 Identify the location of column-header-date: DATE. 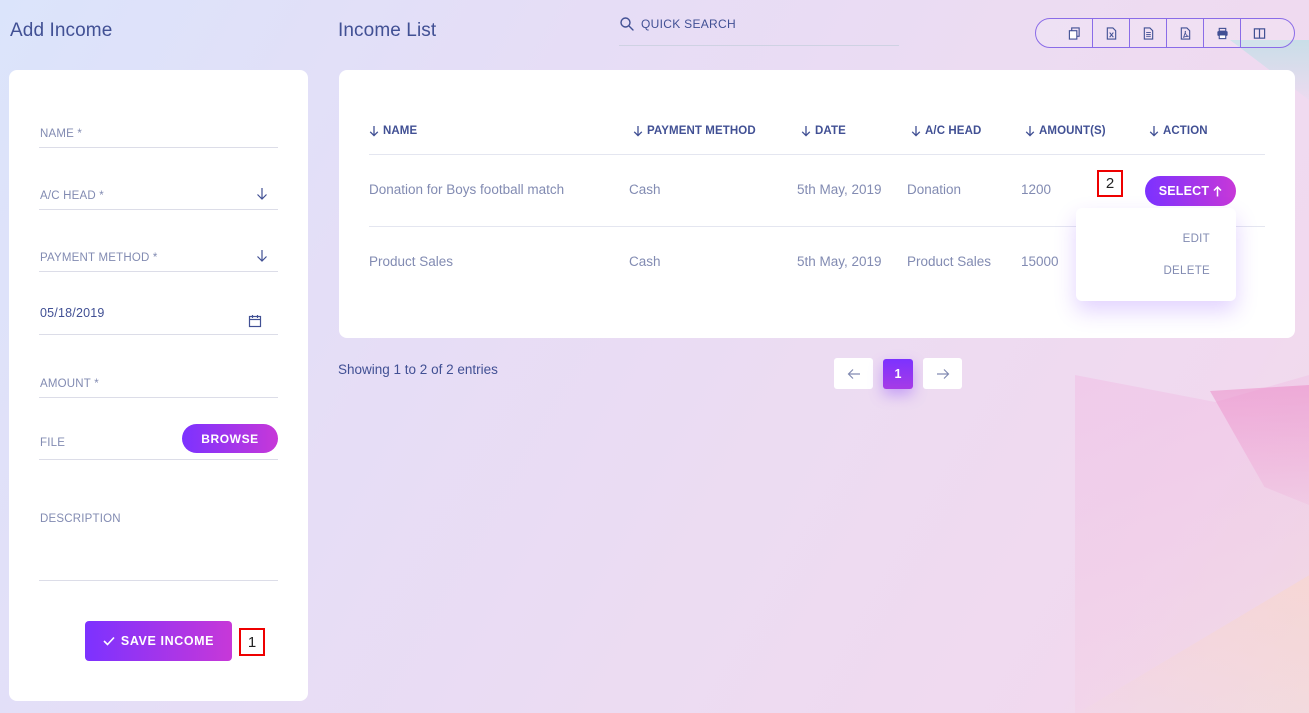
(823, 131).